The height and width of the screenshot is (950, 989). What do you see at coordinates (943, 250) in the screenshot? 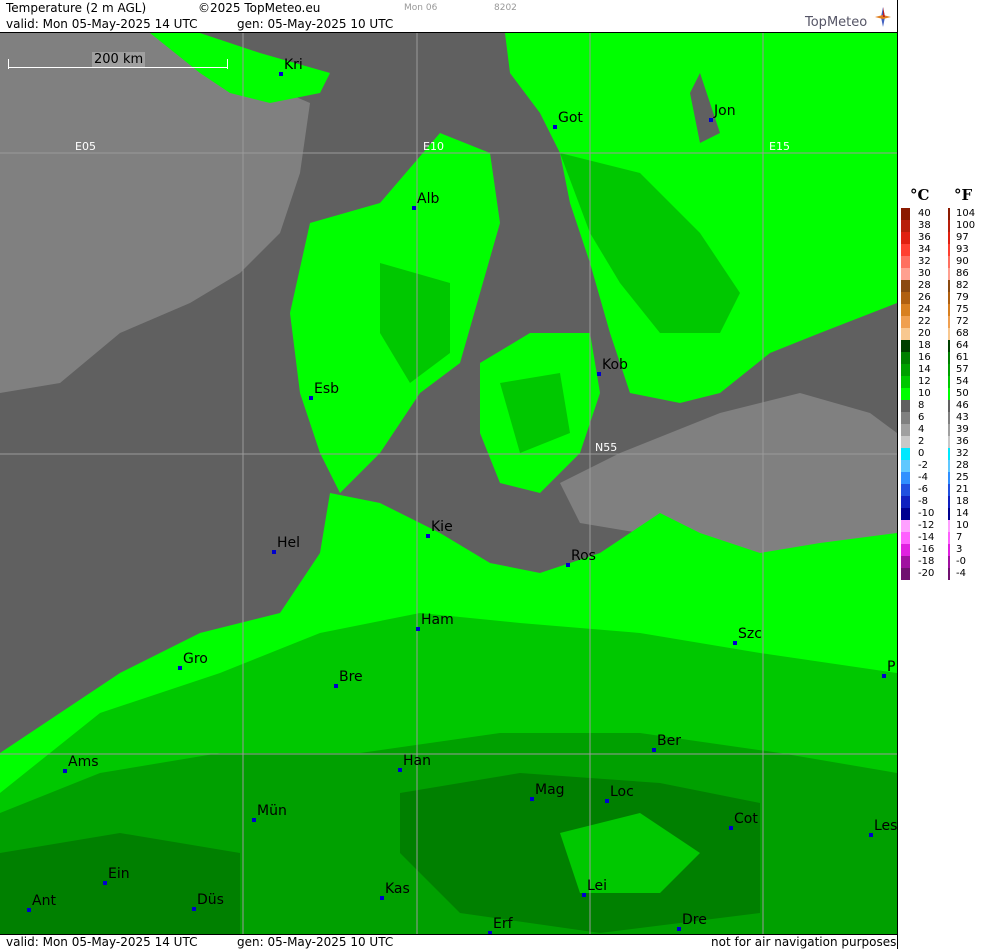
I see `legend-row: 34 93` at bounding box center [943, 250].